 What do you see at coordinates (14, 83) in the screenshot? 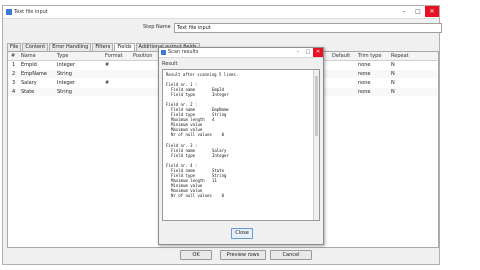
I see `row-number: 3` at bounding box center [14, 83].